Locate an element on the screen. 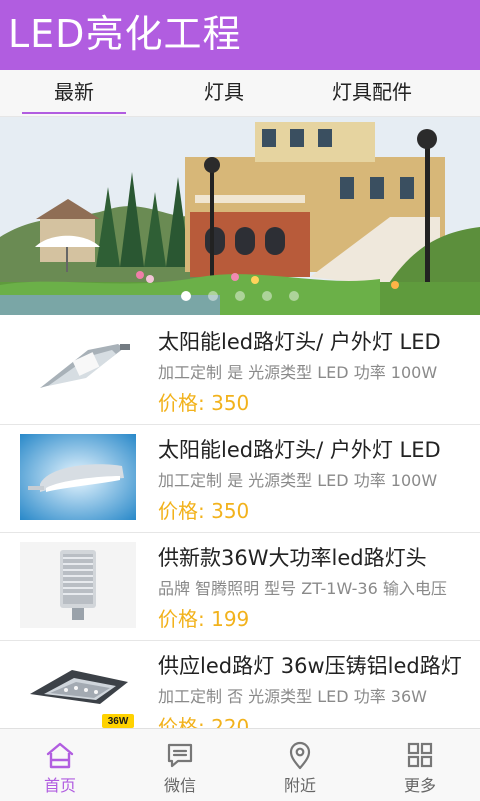  chat-icon is located at coordinates (180, 755).